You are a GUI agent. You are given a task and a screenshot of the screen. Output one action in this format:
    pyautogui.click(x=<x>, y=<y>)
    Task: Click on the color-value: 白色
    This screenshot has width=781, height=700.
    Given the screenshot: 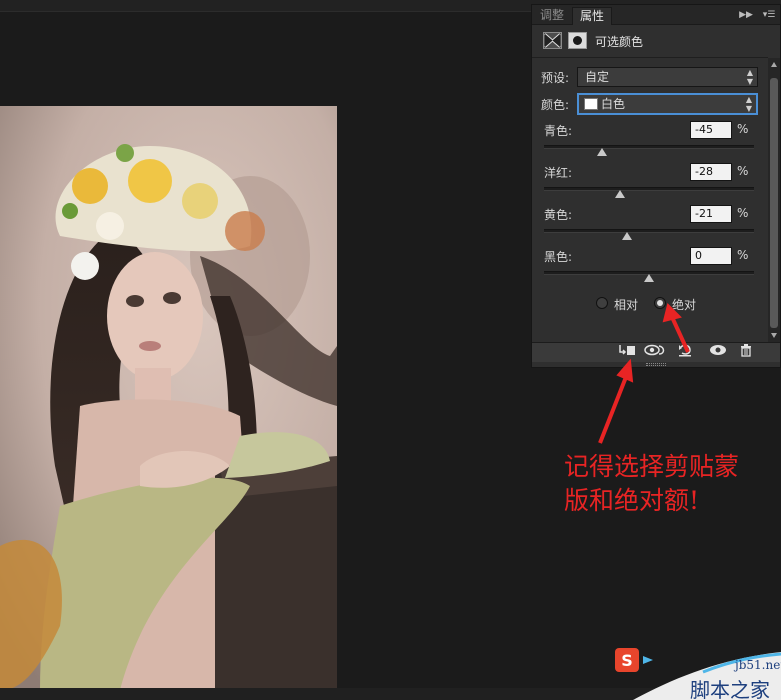 What is the action you would take?
    pyautogui.click(x=613, y=104)
    